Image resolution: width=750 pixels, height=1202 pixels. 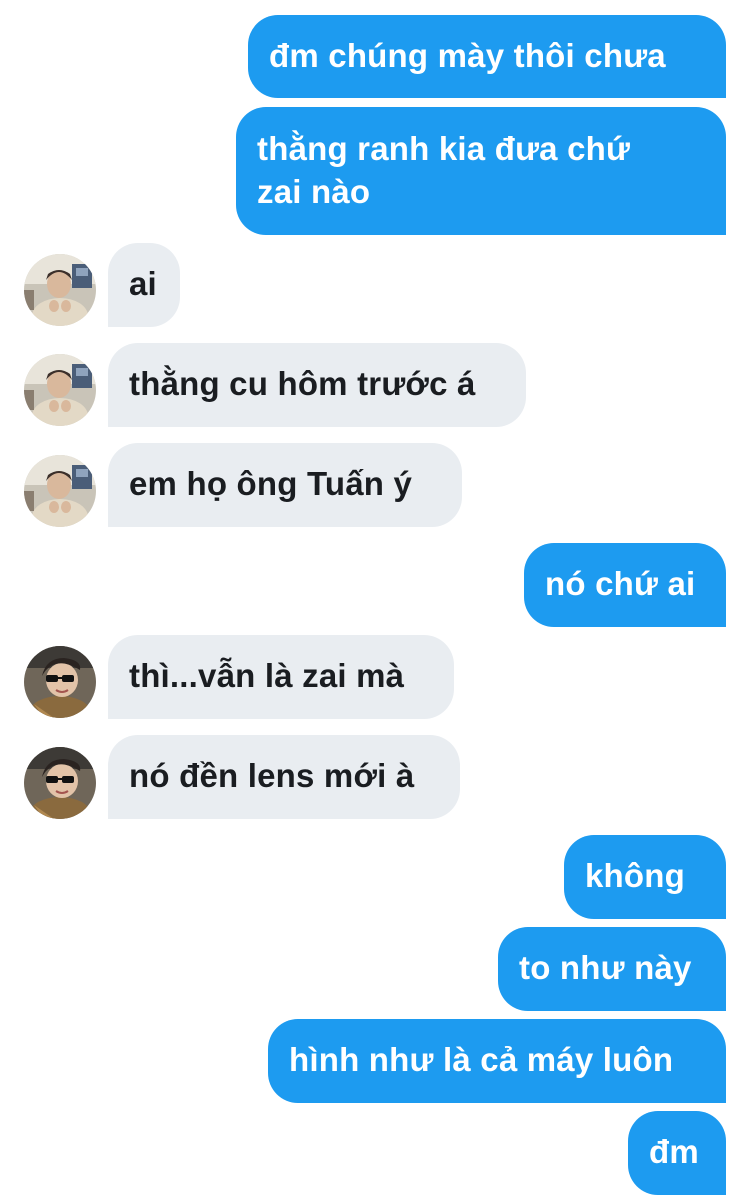 I want to click on sent-message-bubble: to như này, so click(x=612, y=969).